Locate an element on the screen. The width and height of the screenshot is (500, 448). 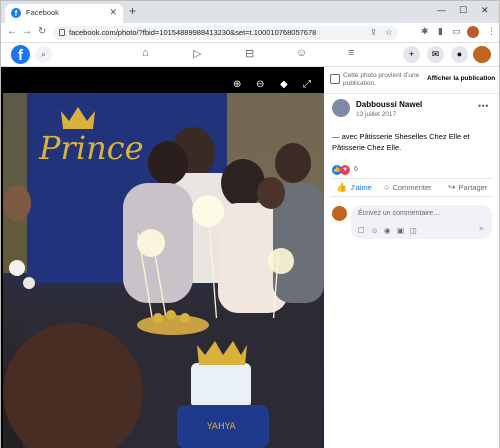
tag-icon: ◆ is located at coordinates (284, 84).